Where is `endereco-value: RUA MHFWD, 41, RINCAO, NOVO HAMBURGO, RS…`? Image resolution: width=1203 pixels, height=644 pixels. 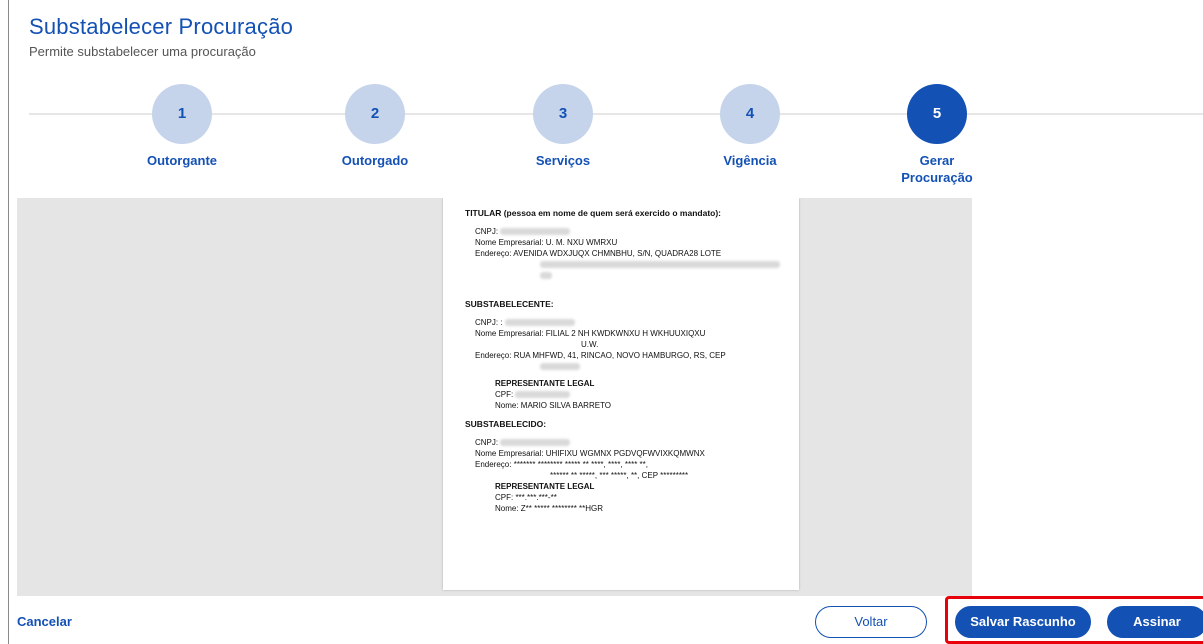 endereco-value: RUA MHFWD, 41, RINCAO, NOVO HAMBURGO, RS… is located at coordinates (619, 355).